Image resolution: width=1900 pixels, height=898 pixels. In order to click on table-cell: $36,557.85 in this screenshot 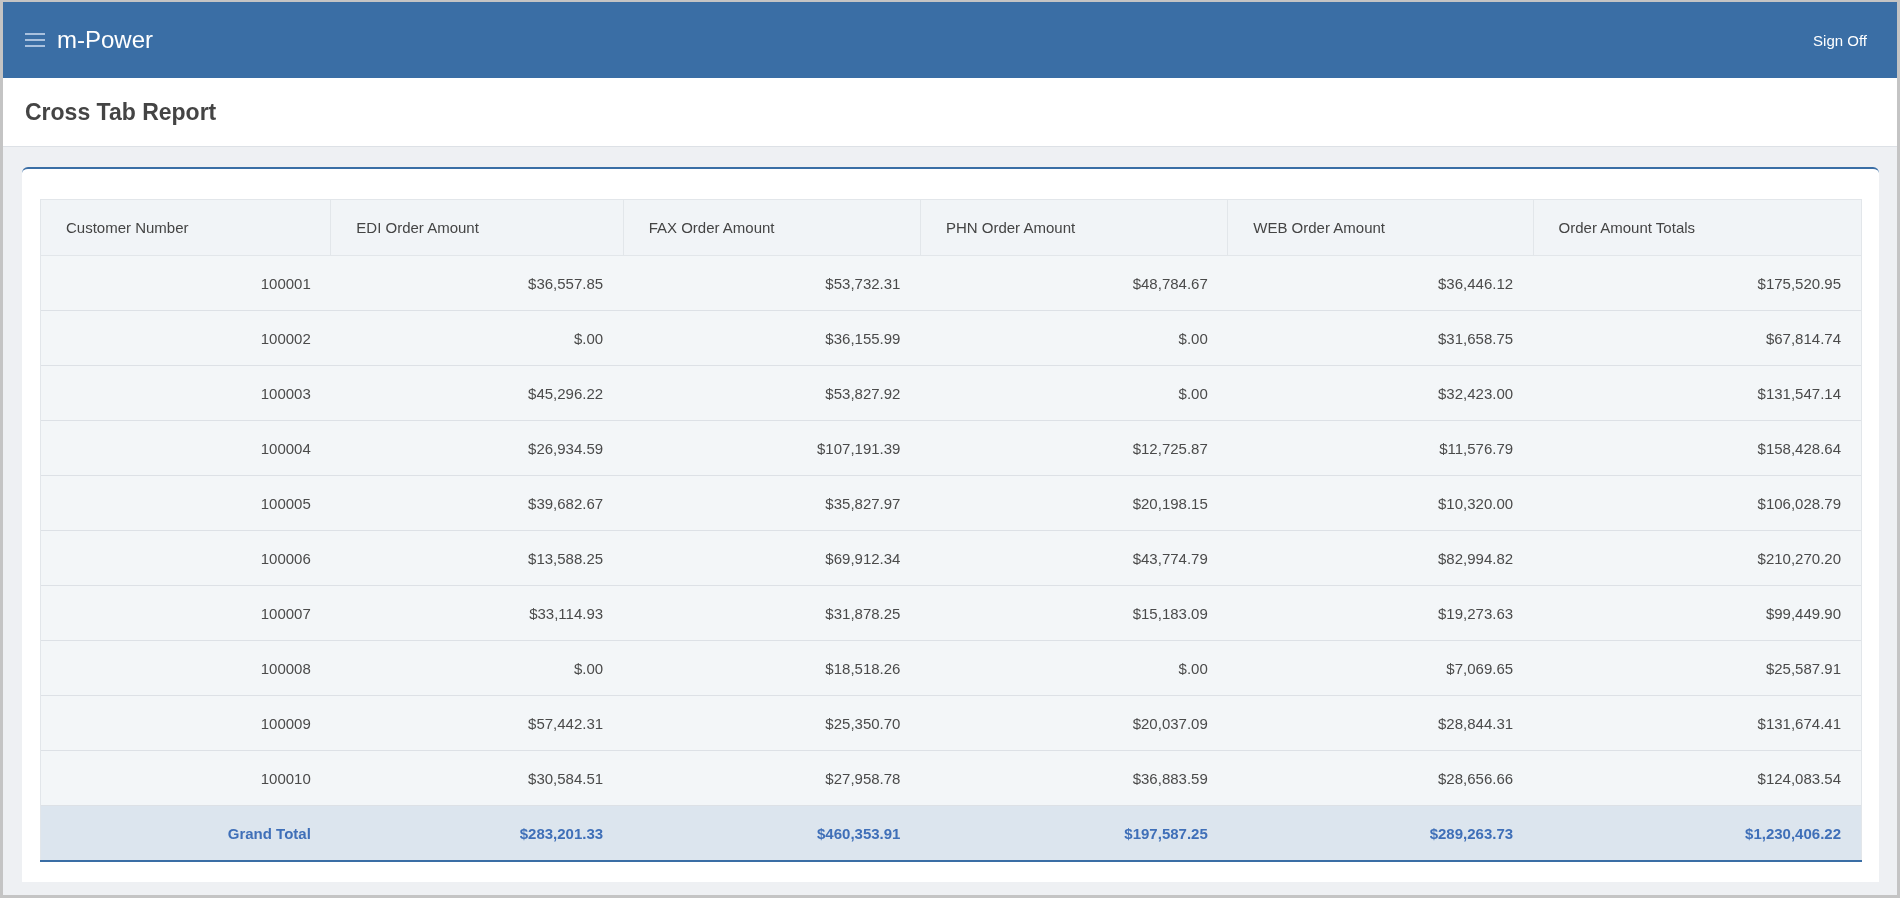, I will do `click(477, 283)`.